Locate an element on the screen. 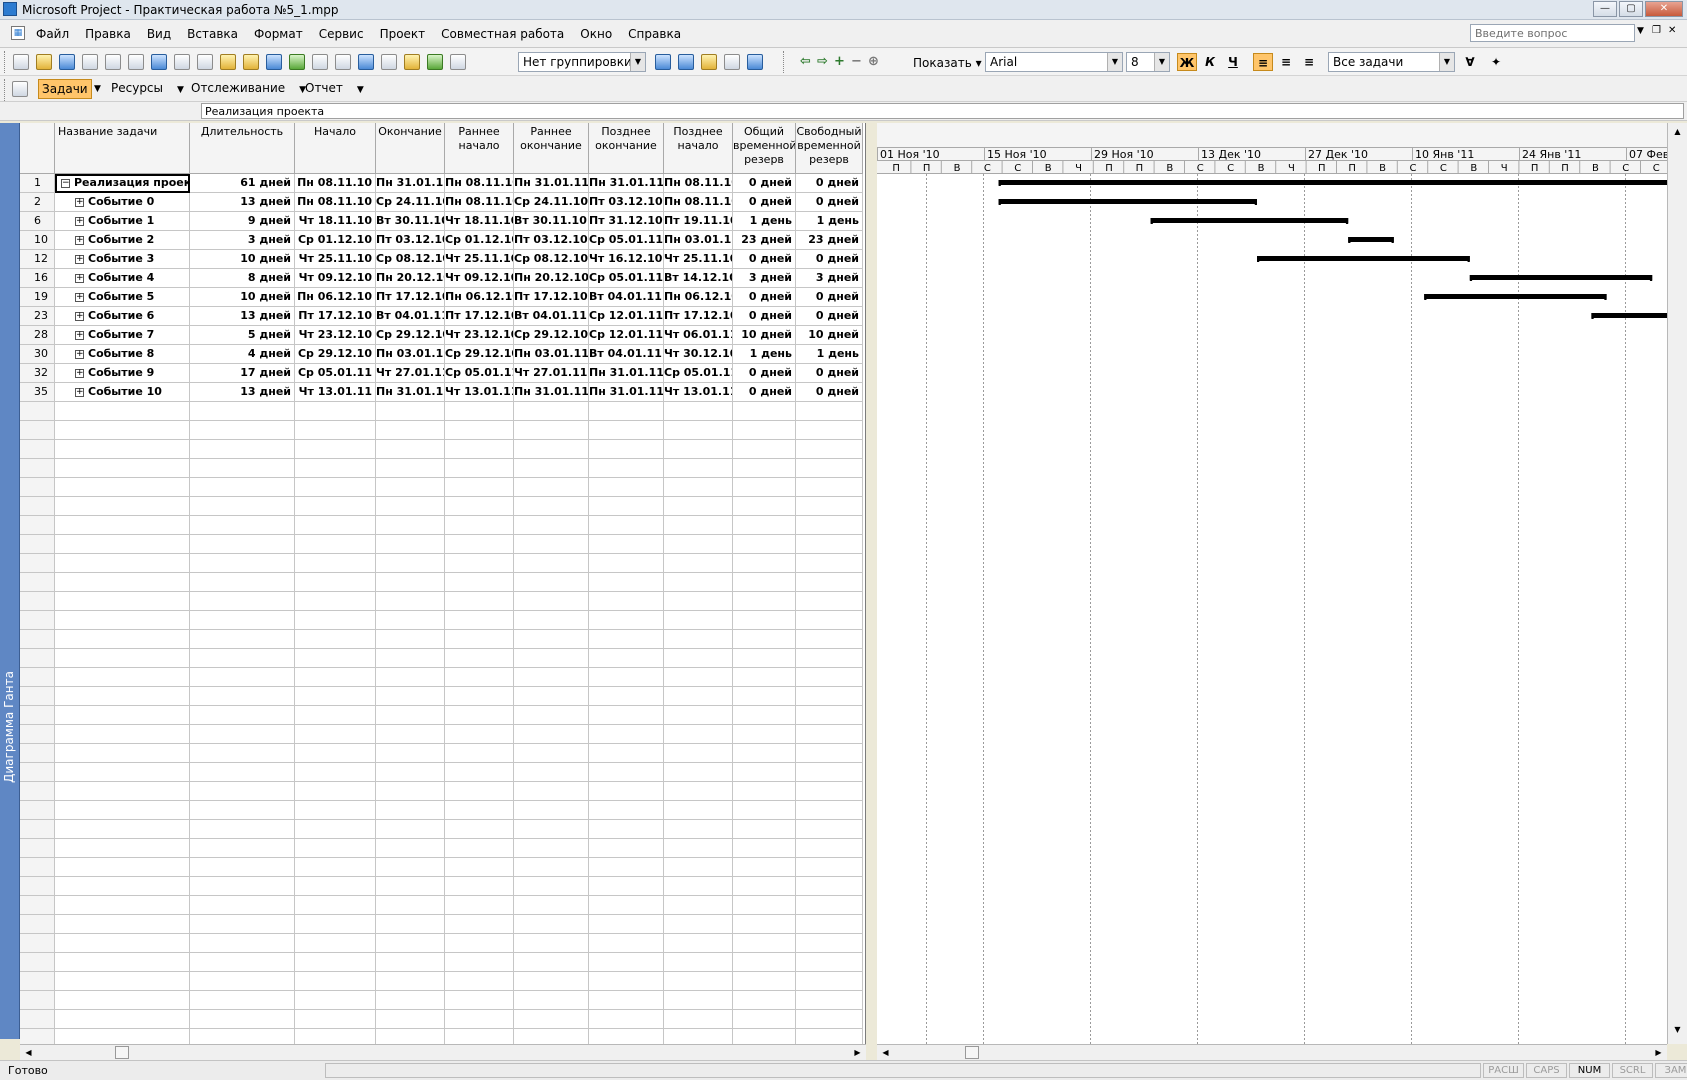 The image size is (1687, 1080). cell-name: + Событие 4 is located at coordinates (122, 278).